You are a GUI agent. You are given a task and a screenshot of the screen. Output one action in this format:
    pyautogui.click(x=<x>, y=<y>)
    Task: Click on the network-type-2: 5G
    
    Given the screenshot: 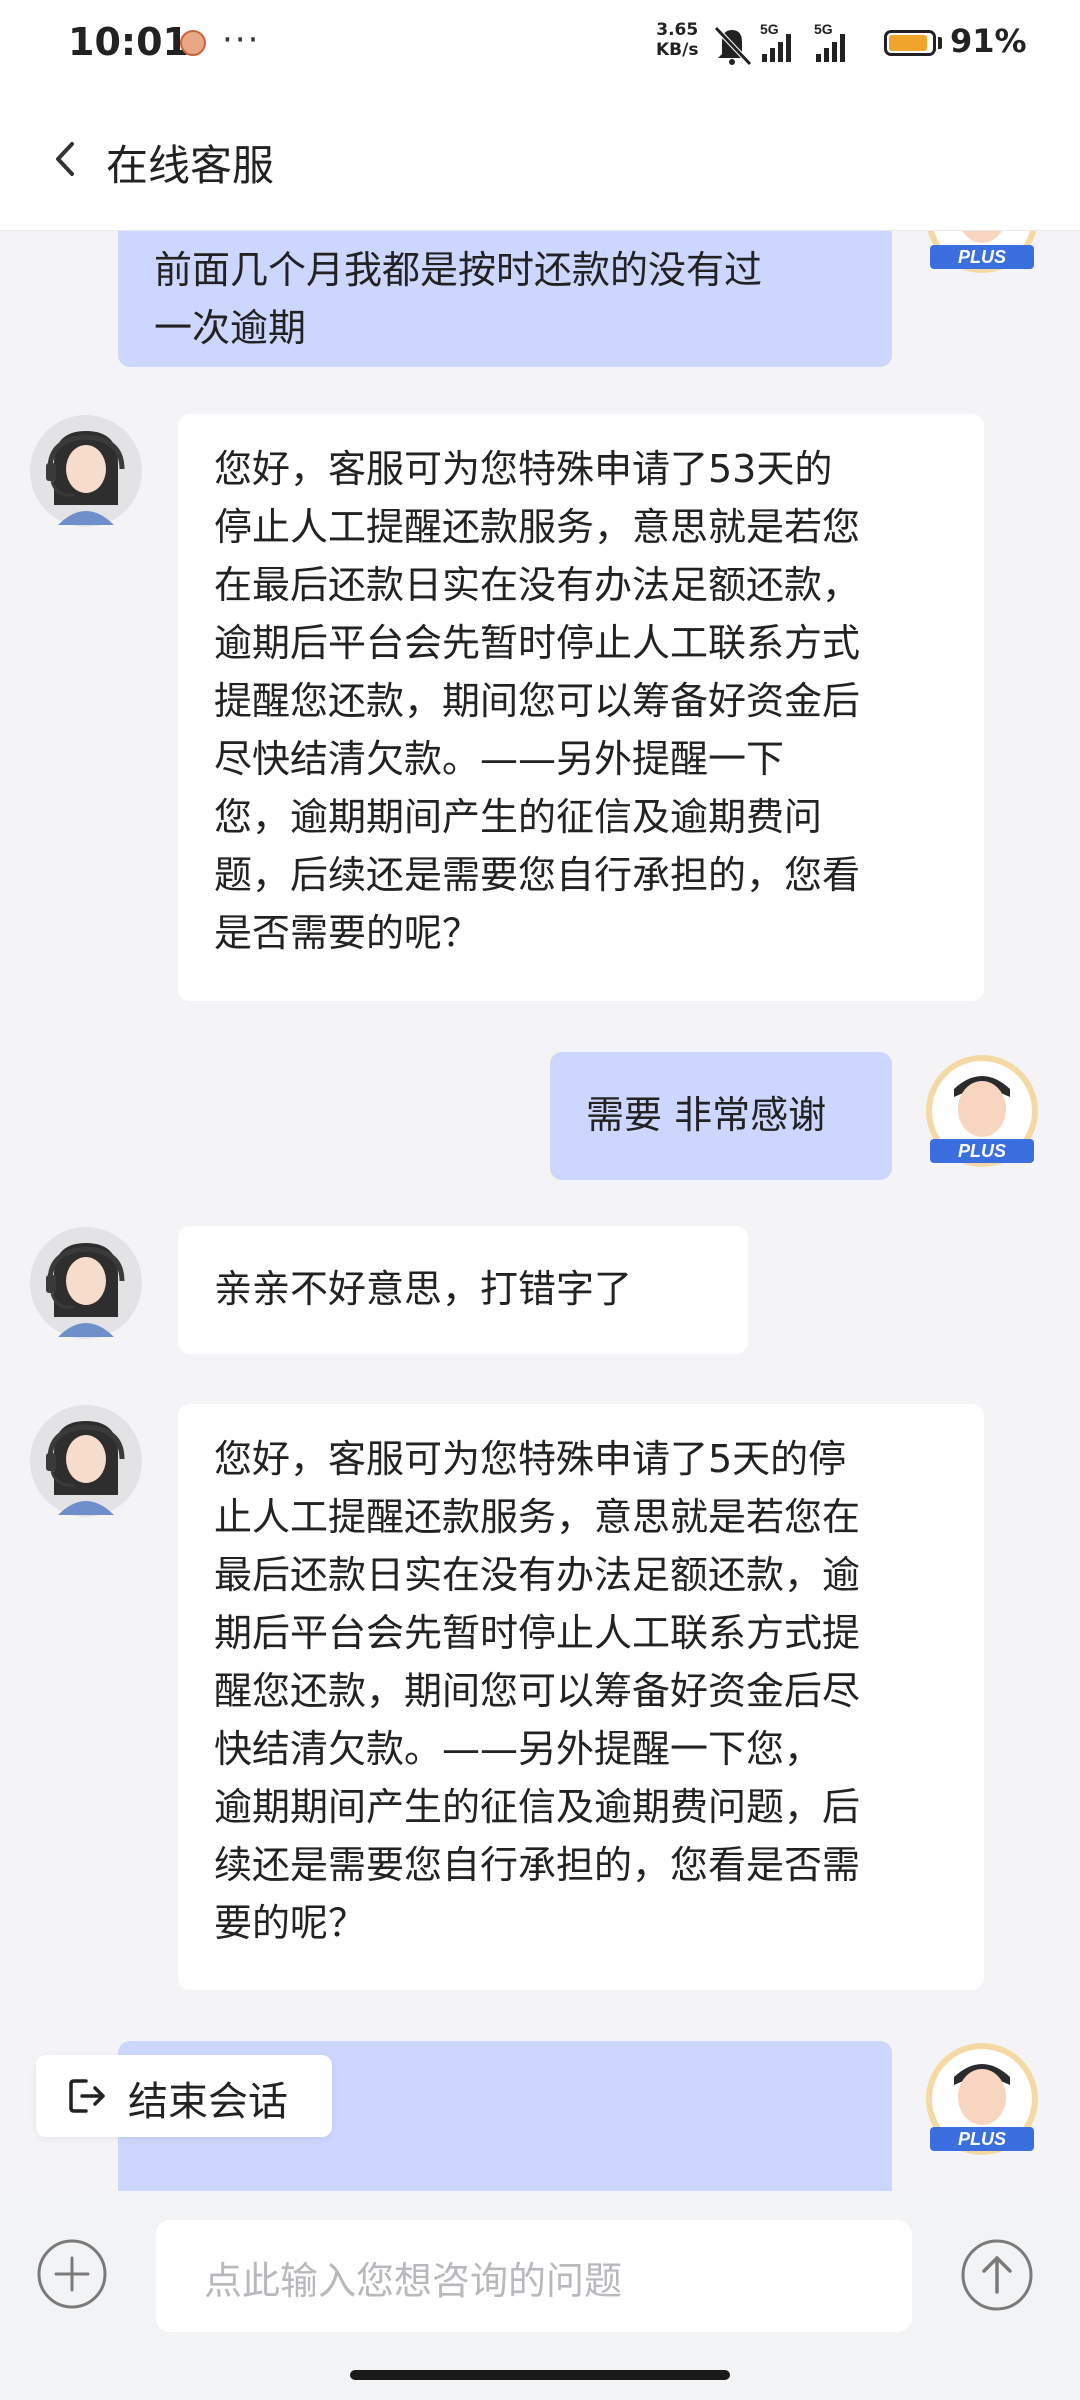 What is the action you would take?
    pyautogui.click(x=823, y=29)
    